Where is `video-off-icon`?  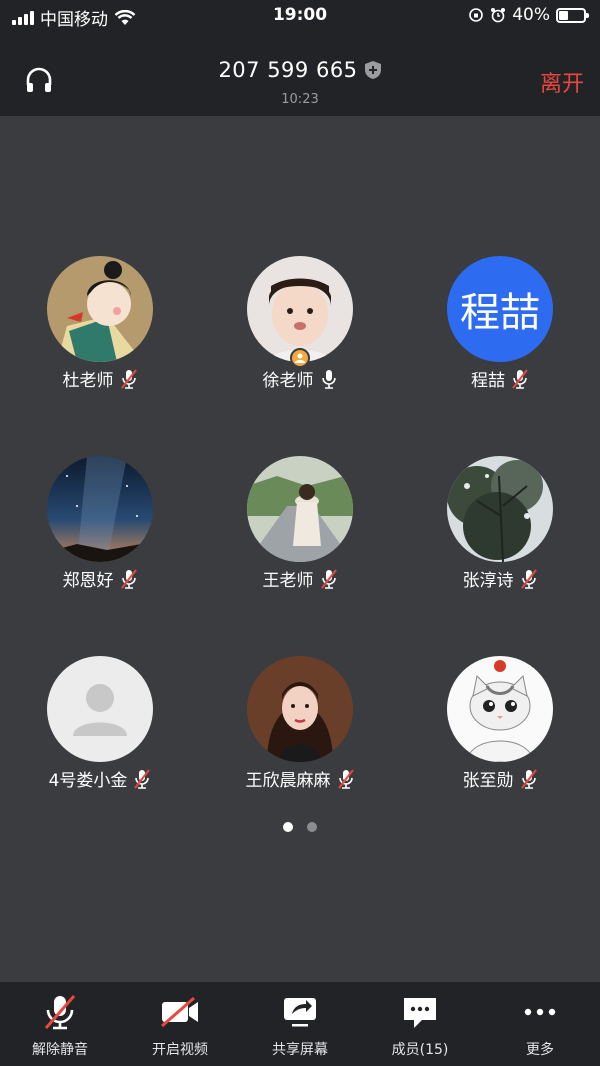 video-off-icon is located at coordinates (179, 1012).